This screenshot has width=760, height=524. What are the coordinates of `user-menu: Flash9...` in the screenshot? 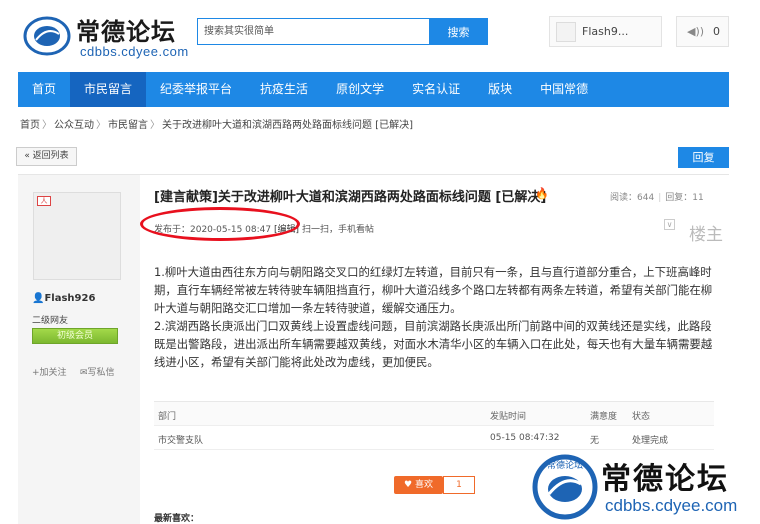 It's located at (605, 31).